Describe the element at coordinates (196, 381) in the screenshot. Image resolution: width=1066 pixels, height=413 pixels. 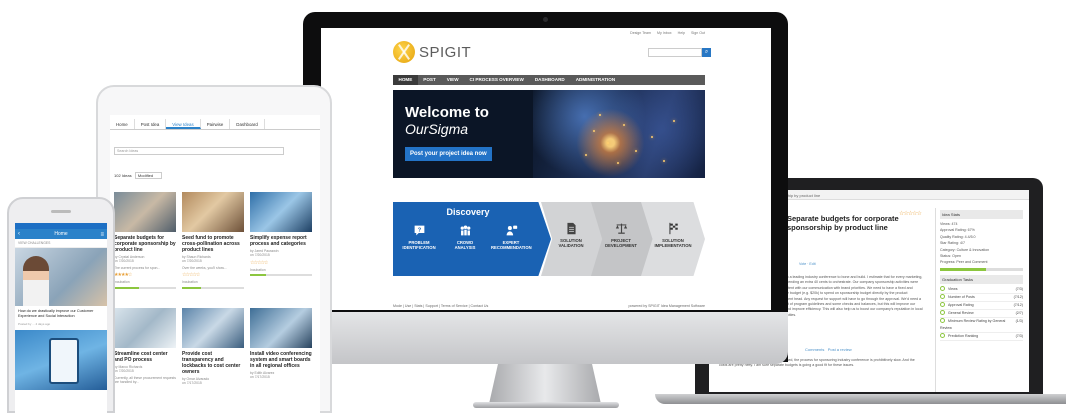
I see `idea-card-meta: by Omar Alvarado on 7/17/2015` at that location.